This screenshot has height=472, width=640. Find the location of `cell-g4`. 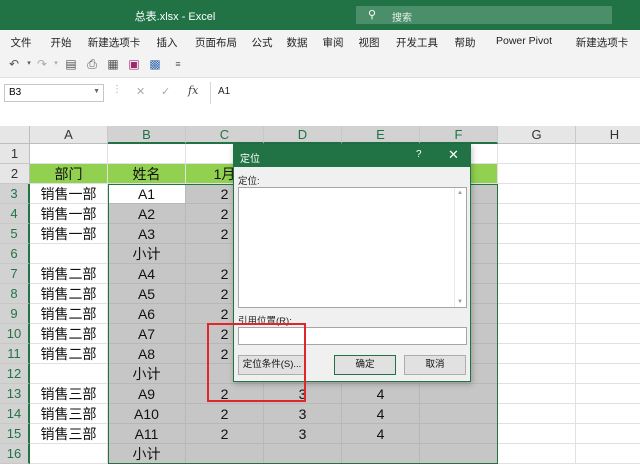

cell-g4 is located at coordinates (537, 214).